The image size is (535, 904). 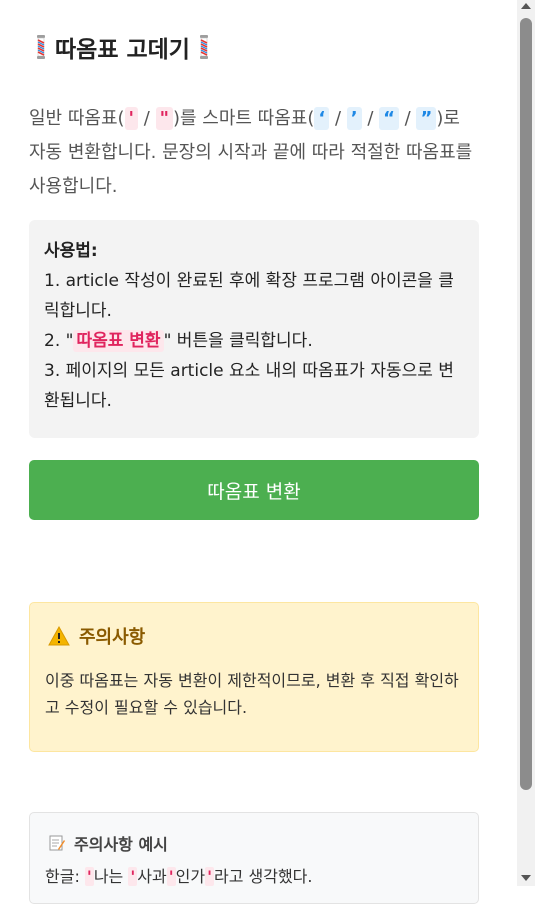 I want to click on example-word: 사과, so click(x=152, y=876).